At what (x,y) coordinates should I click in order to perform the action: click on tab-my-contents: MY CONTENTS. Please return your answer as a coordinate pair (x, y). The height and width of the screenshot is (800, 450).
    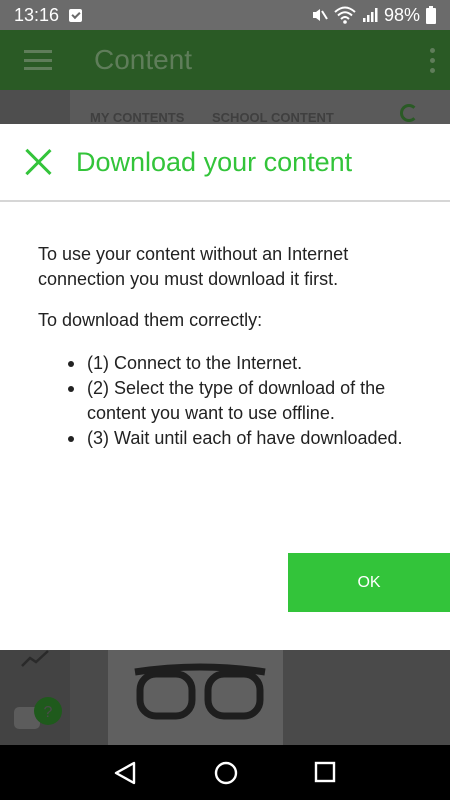
    Looking at the image, I should click on (137, 117).